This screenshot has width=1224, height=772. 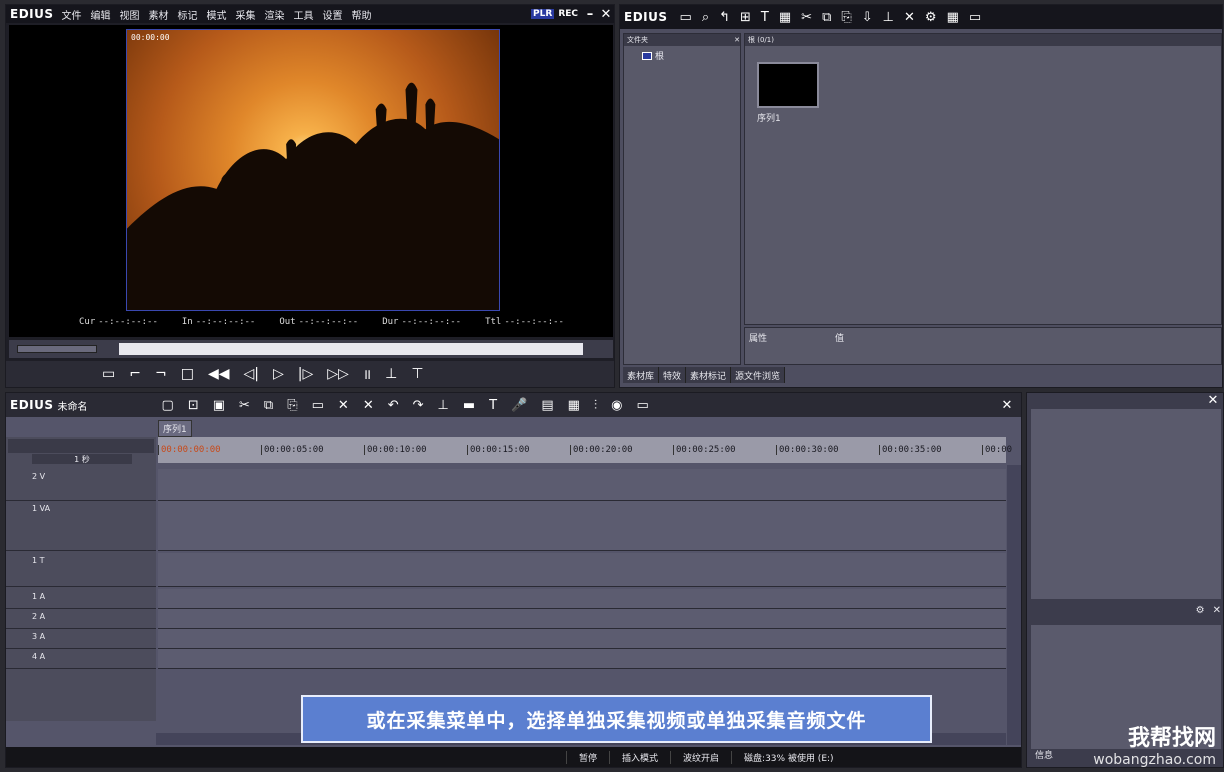 What do you see at coordinates (81, 526) in the screenshot?
I see `track-header: 1 VA` at bounding box center [81, 526].